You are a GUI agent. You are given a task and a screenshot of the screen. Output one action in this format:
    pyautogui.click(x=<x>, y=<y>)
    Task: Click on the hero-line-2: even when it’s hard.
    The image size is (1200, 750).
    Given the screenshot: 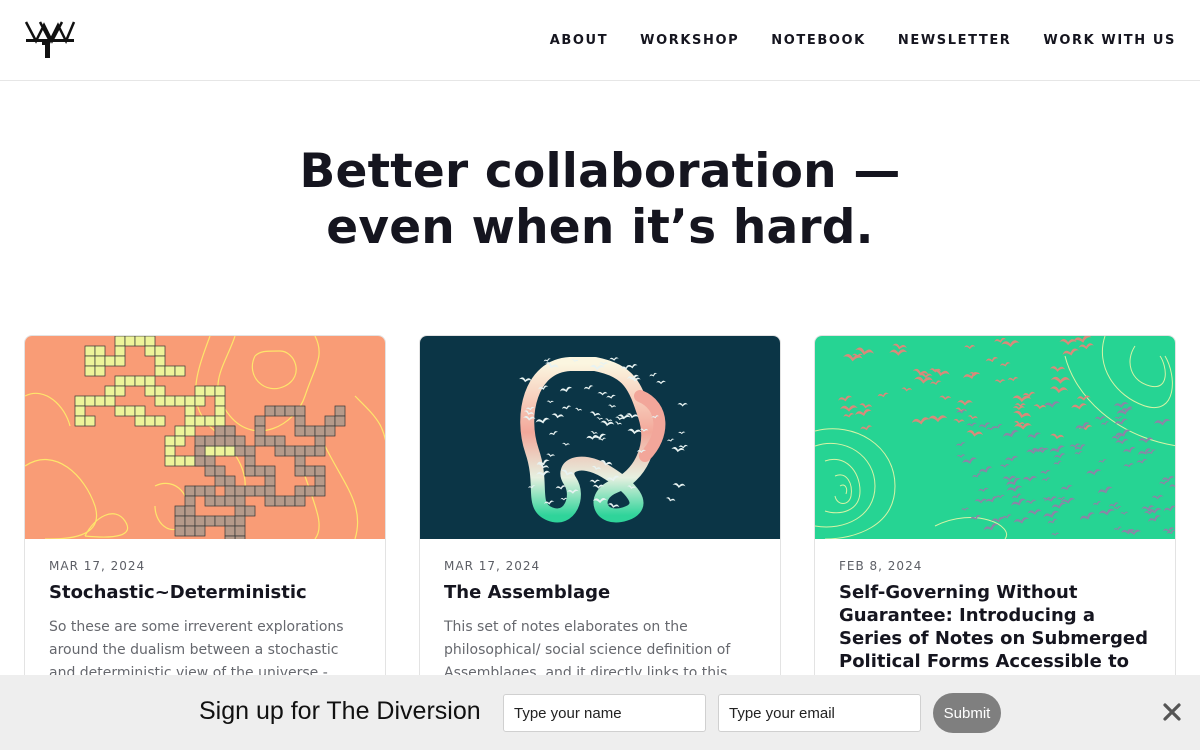 What is the action you would take?
    pyautogui.click(x=600, y=227)
    